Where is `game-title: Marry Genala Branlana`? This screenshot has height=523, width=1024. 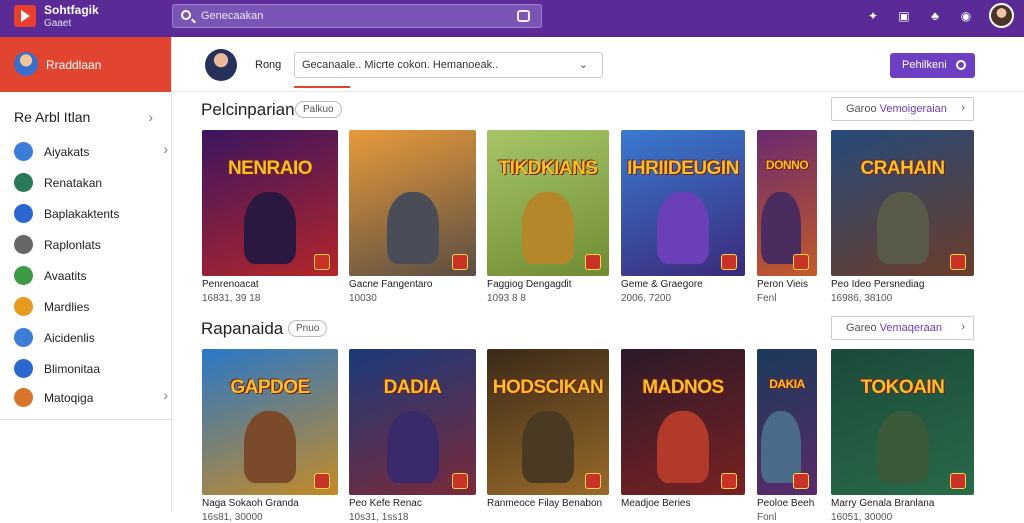 game-title: Marry Genala Branlana is located at coordinates (902, 503).